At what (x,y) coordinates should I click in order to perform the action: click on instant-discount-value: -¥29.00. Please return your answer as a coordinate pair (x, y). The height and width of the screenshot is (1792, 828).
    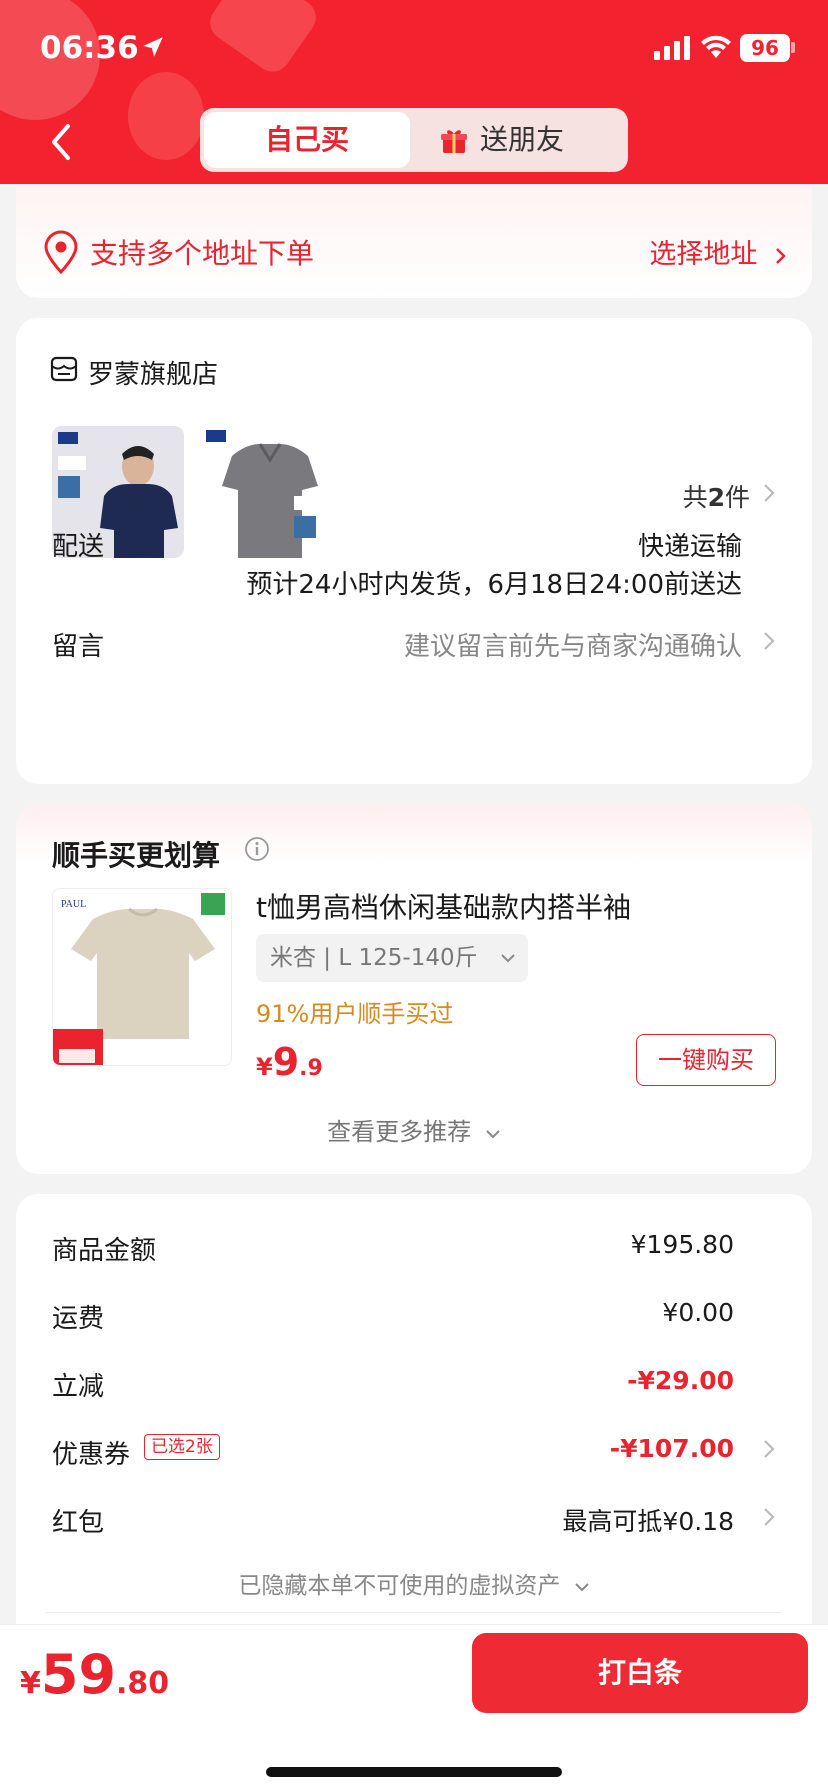
    Looking at the image, I should click on (680, 1380).